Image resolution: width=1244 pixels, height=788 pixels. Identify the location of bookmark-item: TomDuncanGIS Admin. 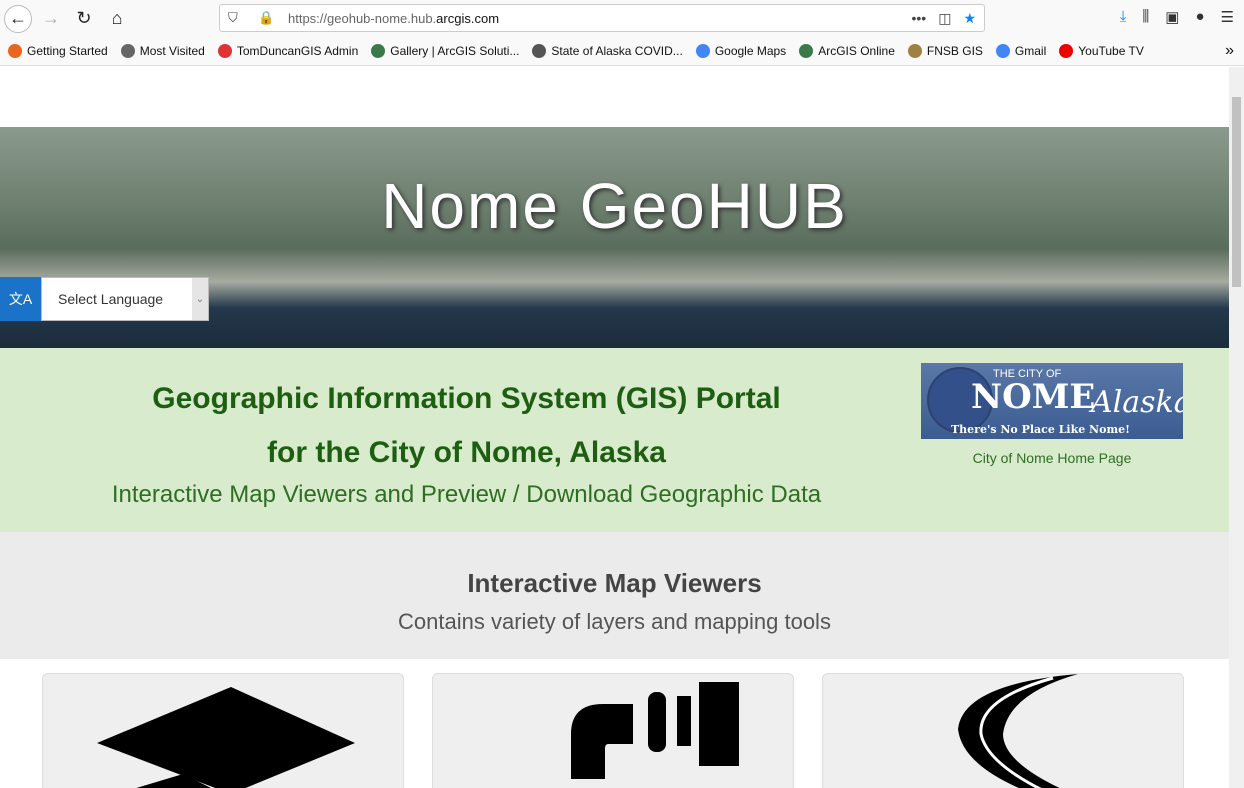
(288, 51).